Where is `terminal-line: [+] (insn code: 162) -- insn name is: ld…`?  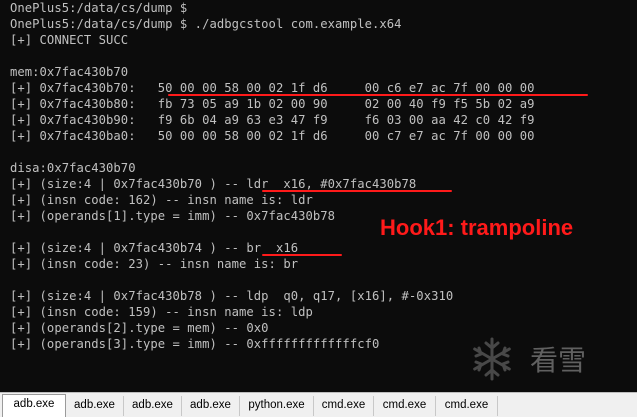
terminal-line: [+] (insn code: 162) -- insn name is: ld… is located at coordinates (161, 200).